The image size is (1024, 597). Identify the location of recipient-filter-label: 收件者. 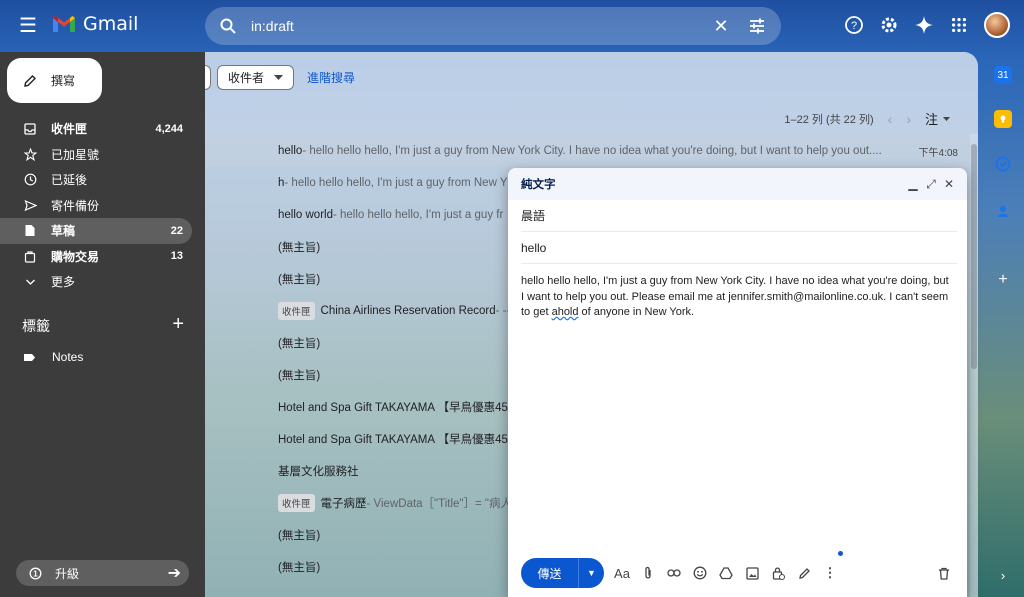
(246, 78).